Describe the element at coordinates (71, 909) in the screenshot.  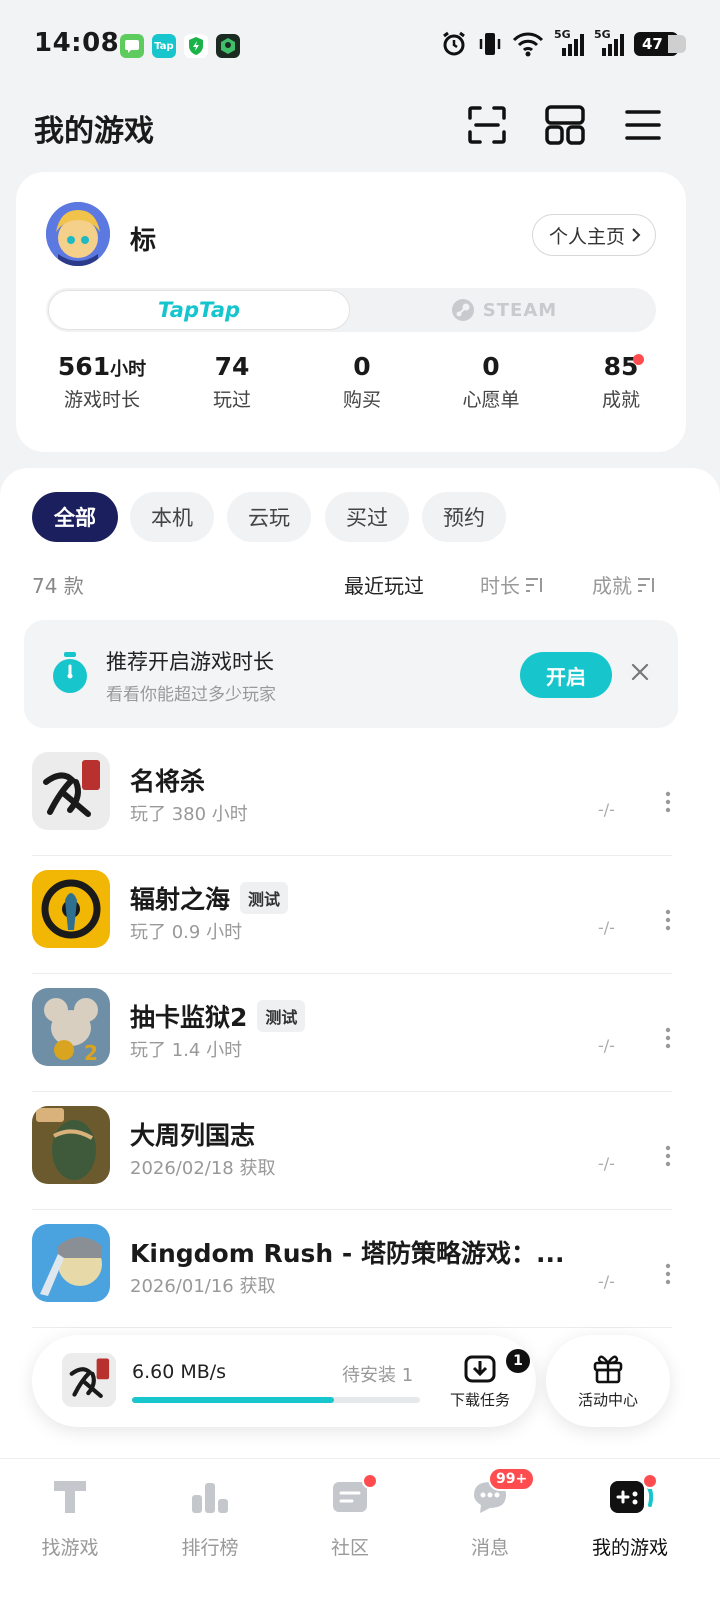
I see `game-icon-fushezhihai` at that location.